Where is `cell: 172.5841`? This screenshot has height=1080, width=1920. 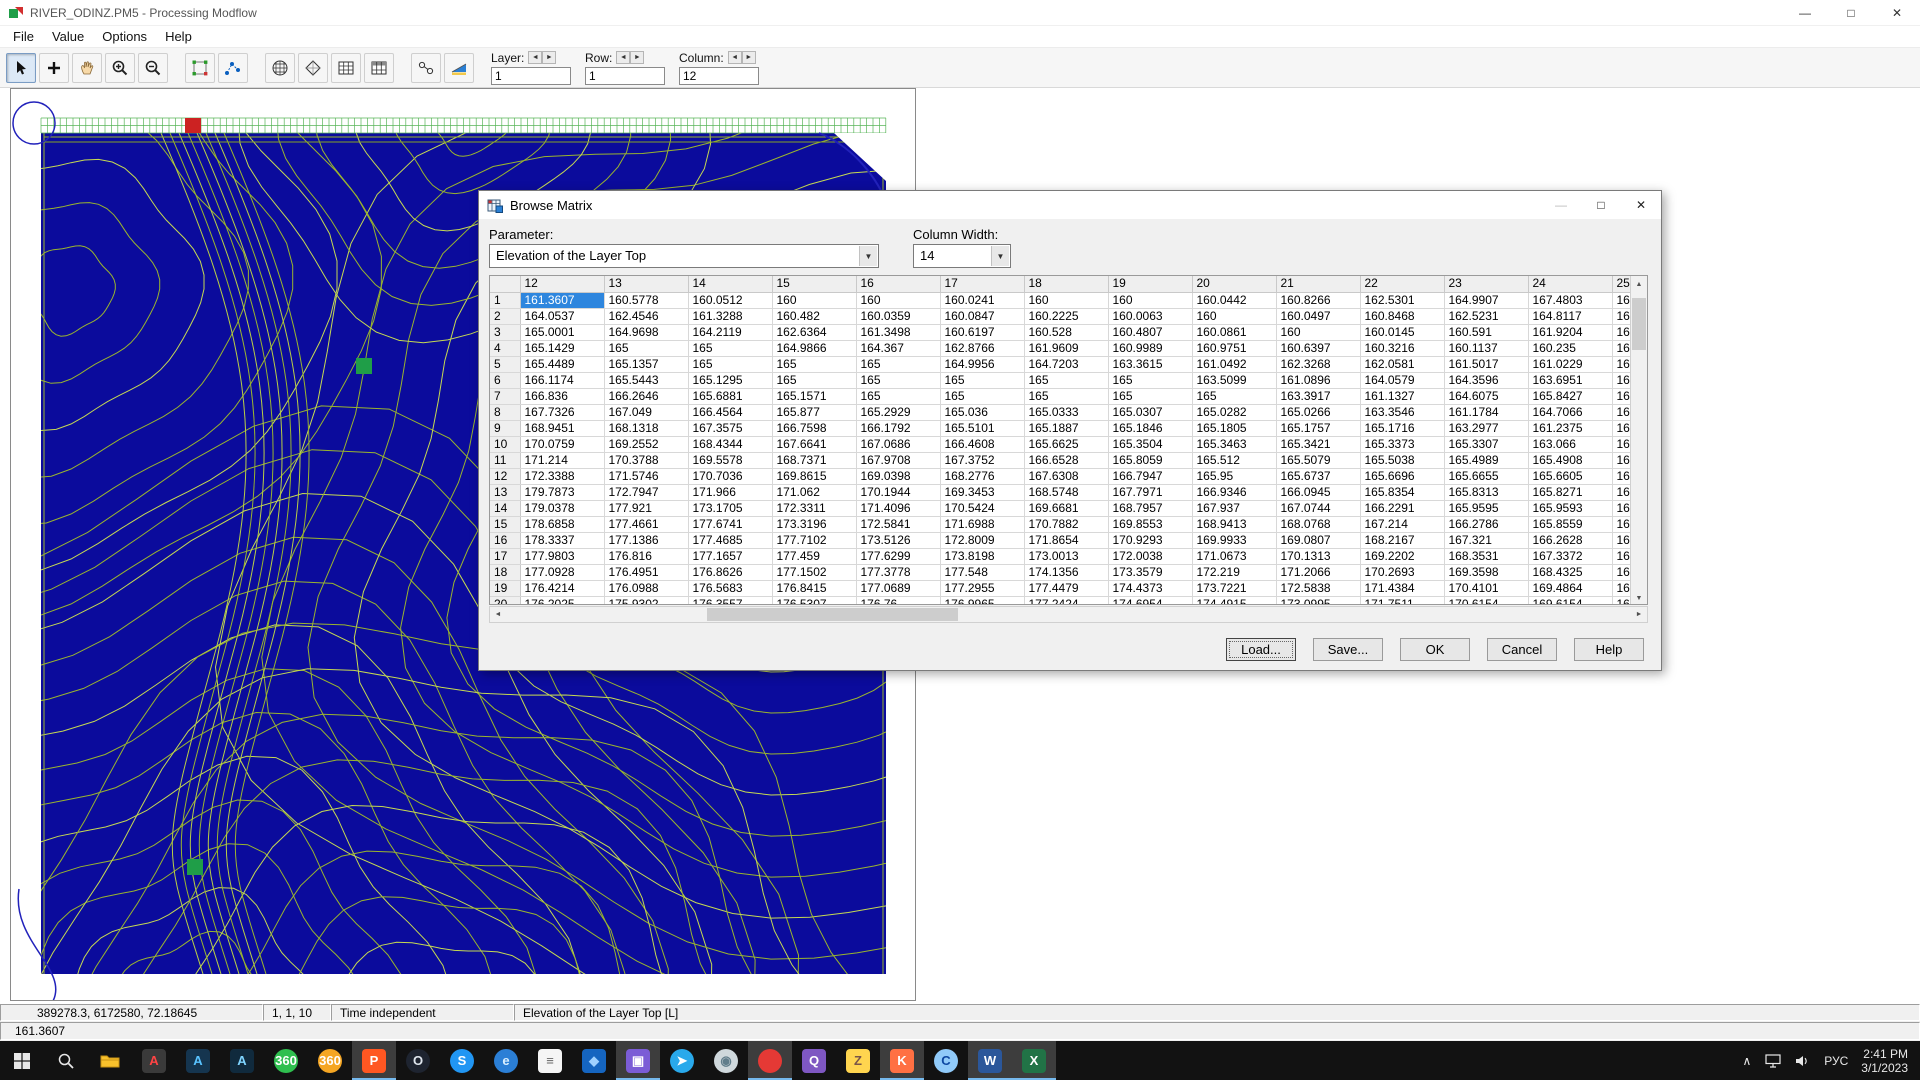 cell: 172.5841 is located at coordinates (898, 524).